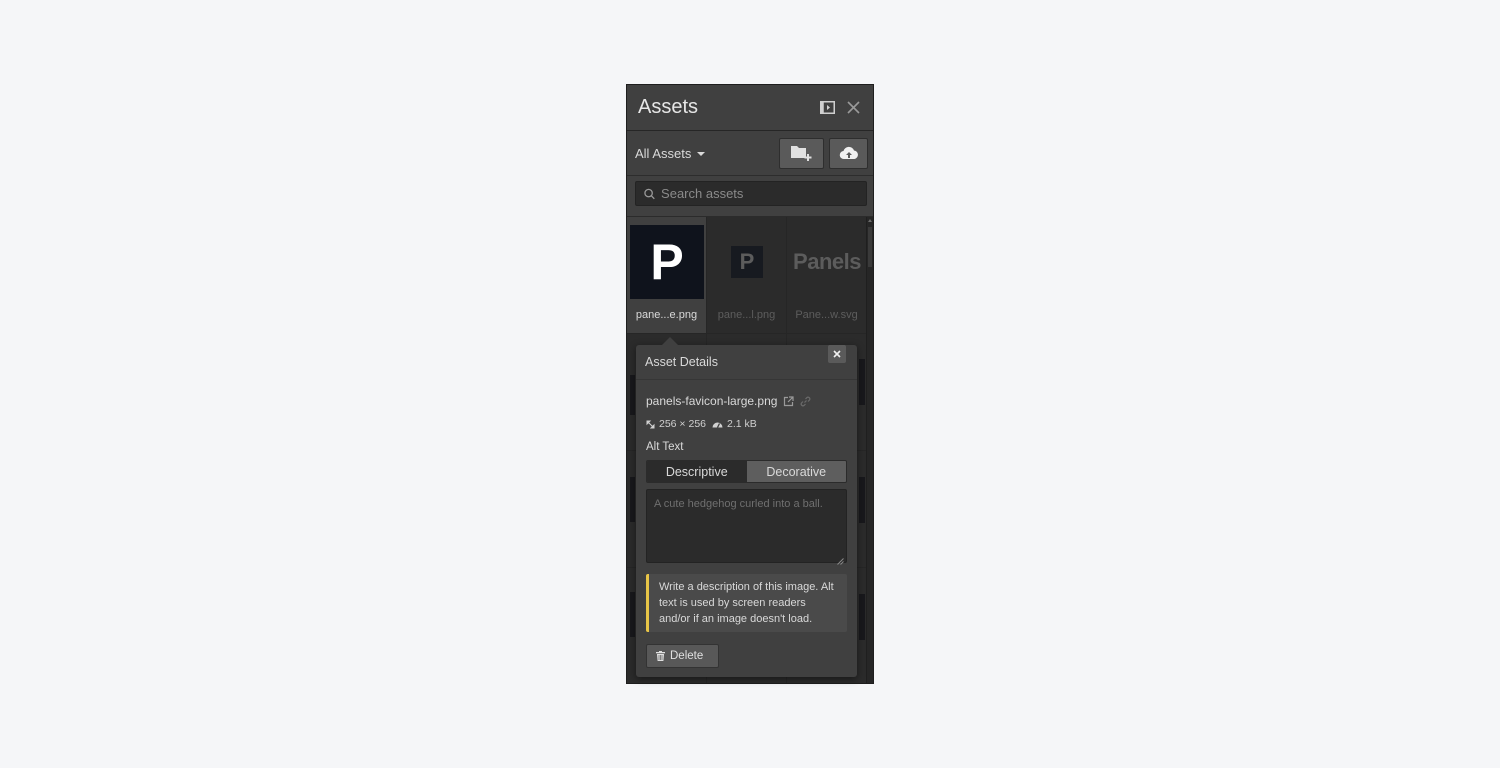 This screenshot has width=1500, height=768. I want to click on resize-icon, so click(650, 424).